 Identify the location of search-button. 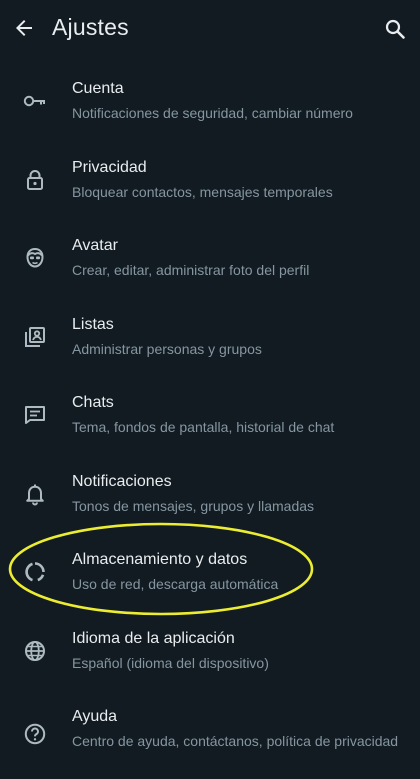
(395, 29).